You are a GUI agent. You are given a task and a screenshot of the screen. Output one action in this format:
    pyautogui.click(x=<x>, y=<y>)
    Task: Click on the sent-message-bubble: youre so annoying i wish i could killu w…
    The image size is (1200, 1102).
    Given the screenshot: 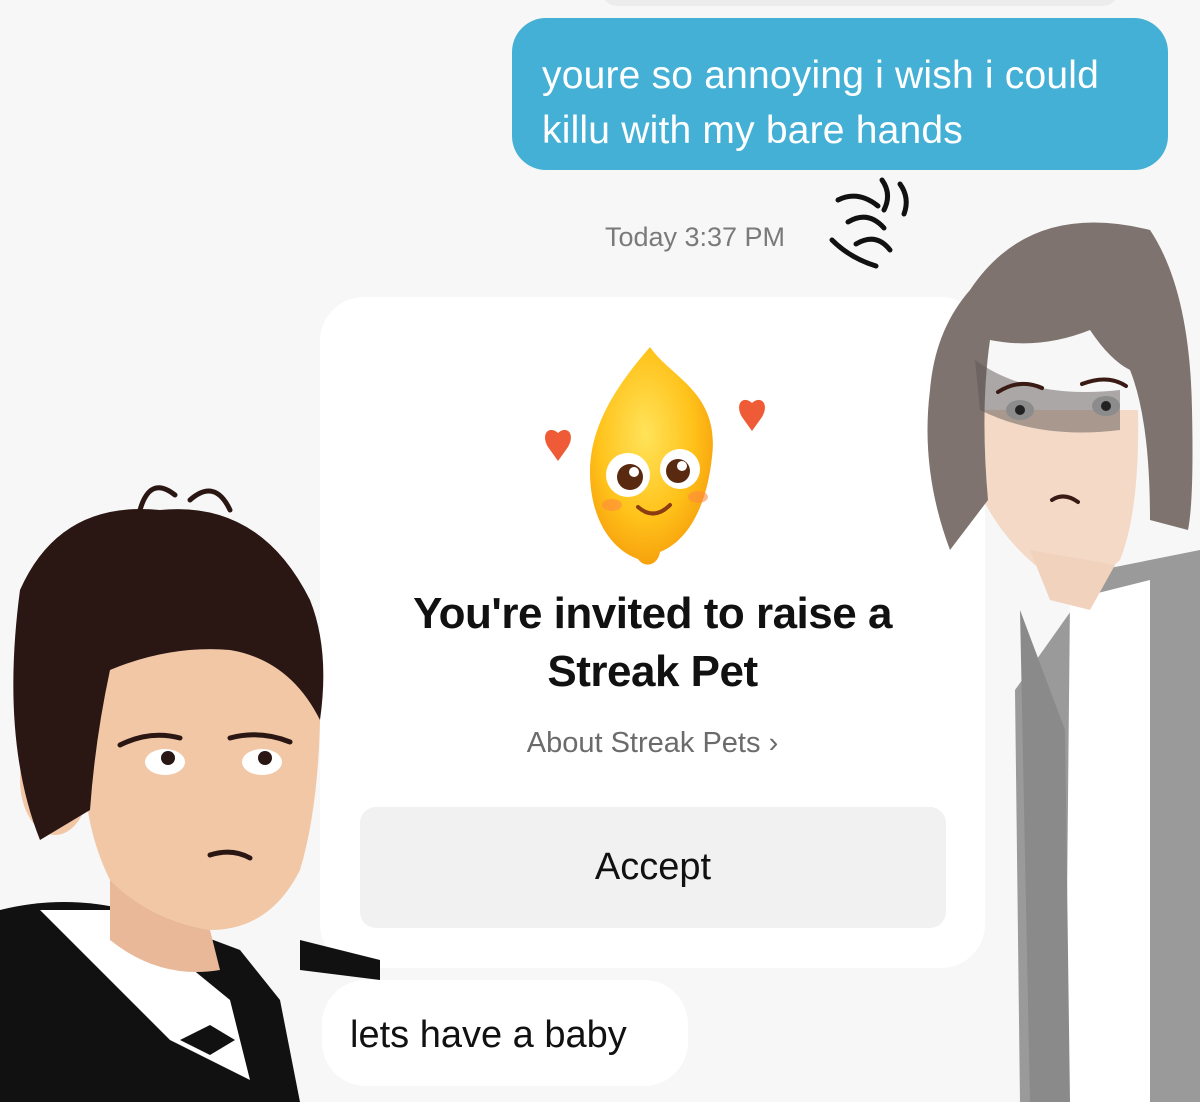 What is the action you would take?
    pyautogui.click(x=840, y=94)
    